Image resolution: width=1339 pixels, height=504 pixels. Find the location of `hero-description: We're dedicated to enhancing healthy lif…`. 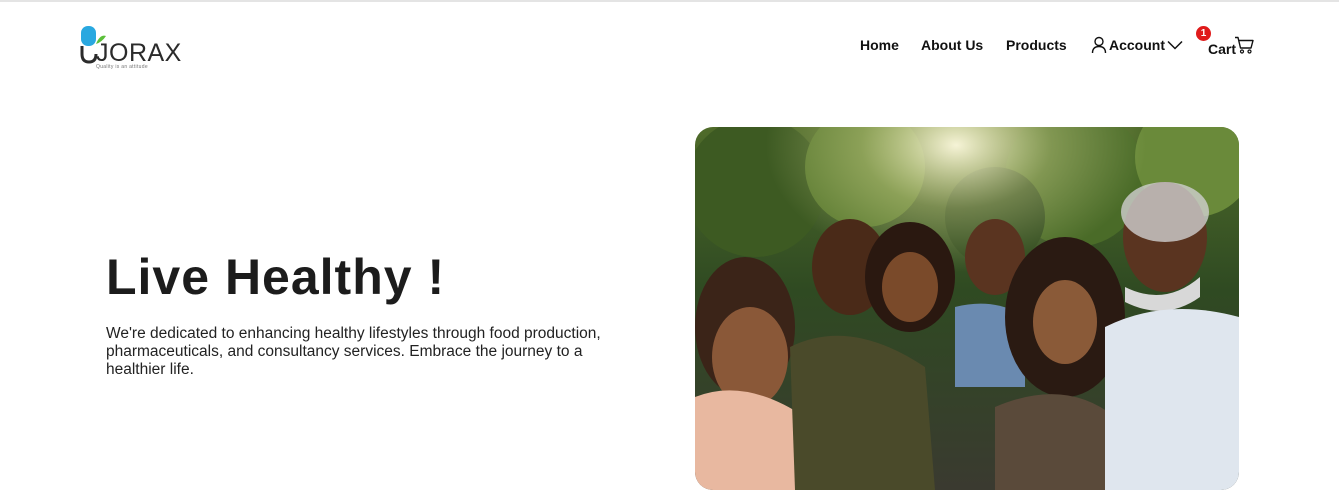

hero-description: We're dedicated to enhancing healthy lif… is located at coordinates (353, 351).